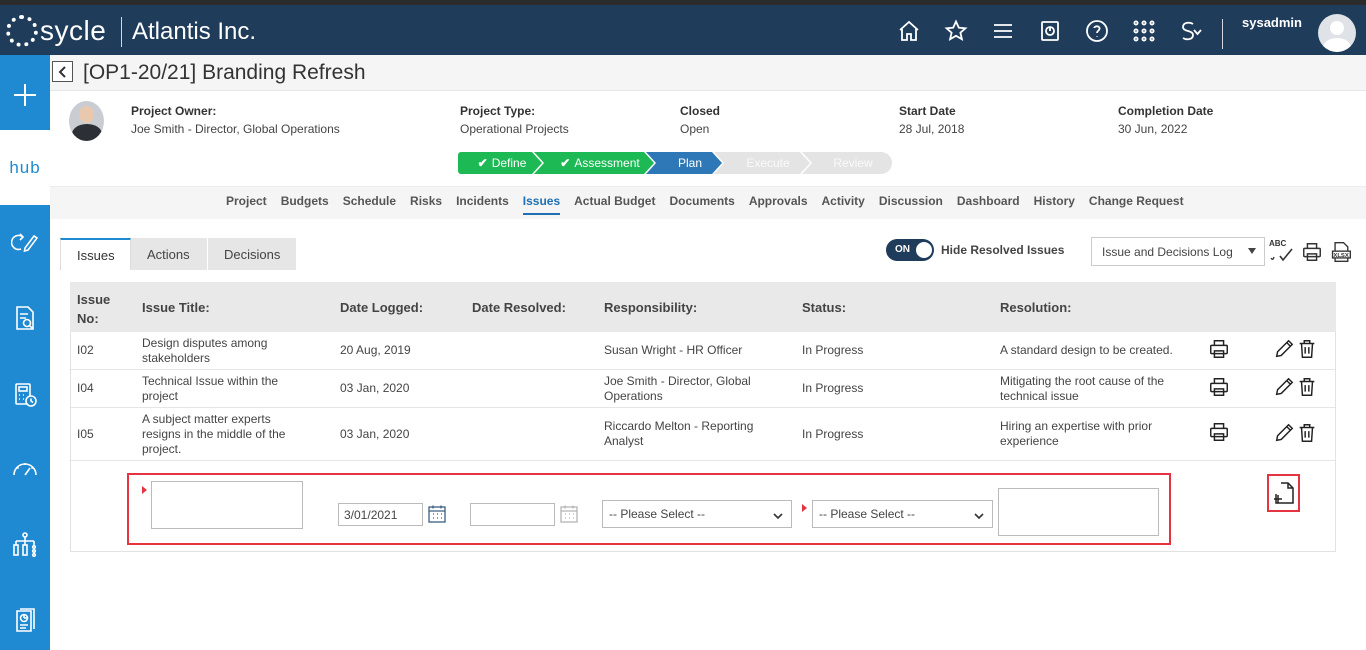 The width and height of the screenshot is (1366, 650). What do you see at coordinates (624, 441) in the screenshot?
I see `responsibility-line: Analyst` at bounding box center [624, 441].